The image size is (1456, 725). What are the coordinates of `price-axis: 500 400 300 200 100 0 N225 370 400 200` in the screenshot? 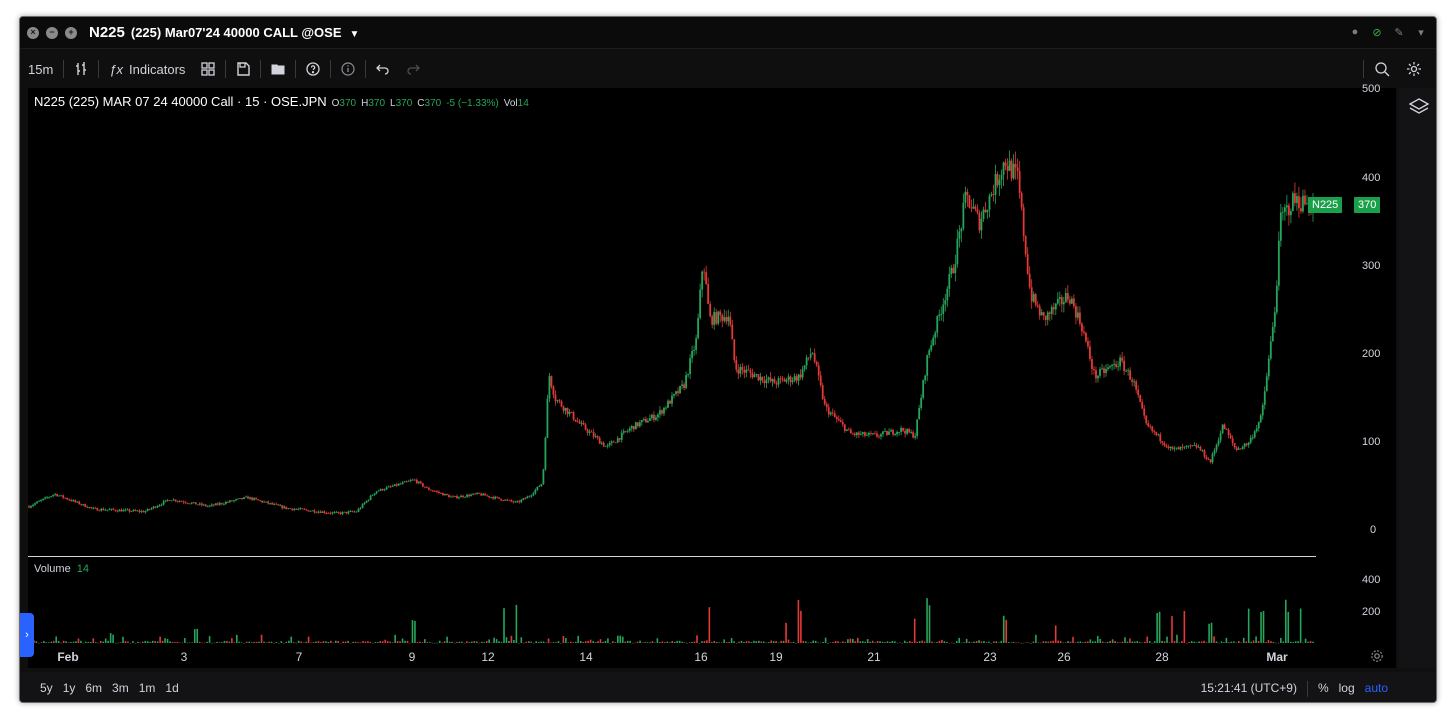 It's located at (1352, 363).